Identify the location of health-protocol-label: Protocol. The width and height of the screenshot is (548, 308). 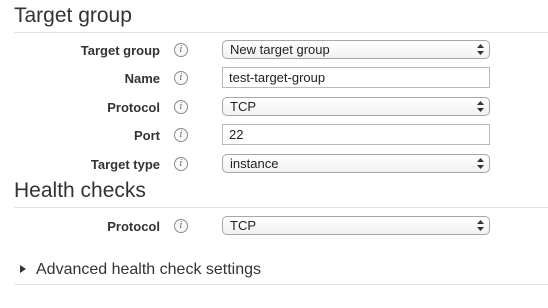
(133, 226).